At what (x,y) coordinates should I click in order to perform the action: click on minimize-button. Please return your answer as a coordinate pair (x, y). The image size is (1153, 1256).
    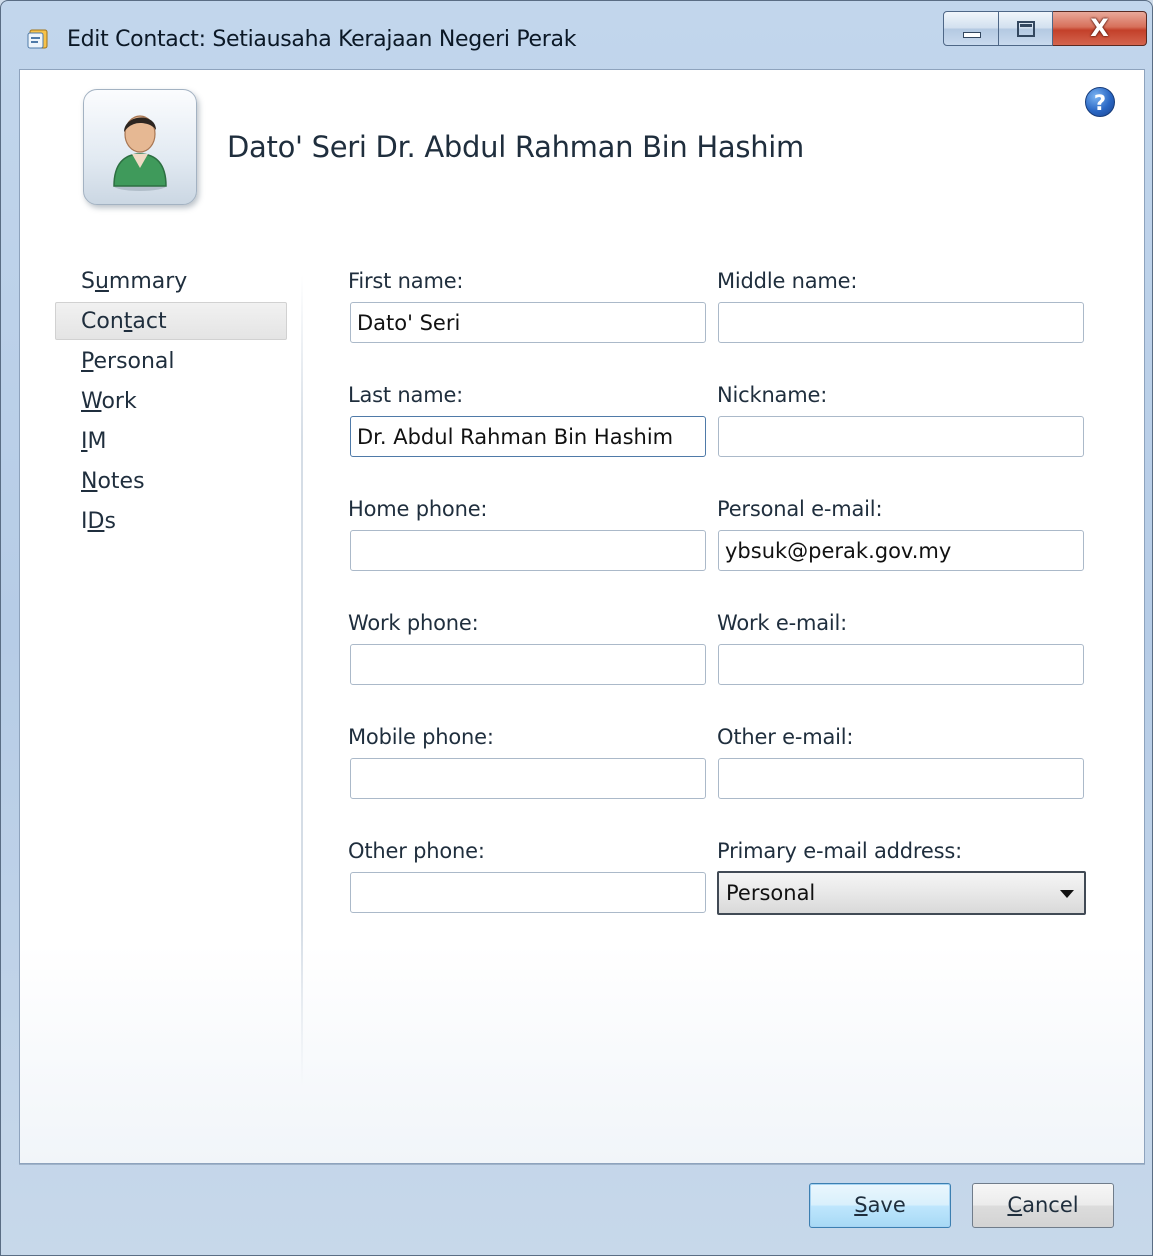
    Looking at the image, I should click on (971, 28).